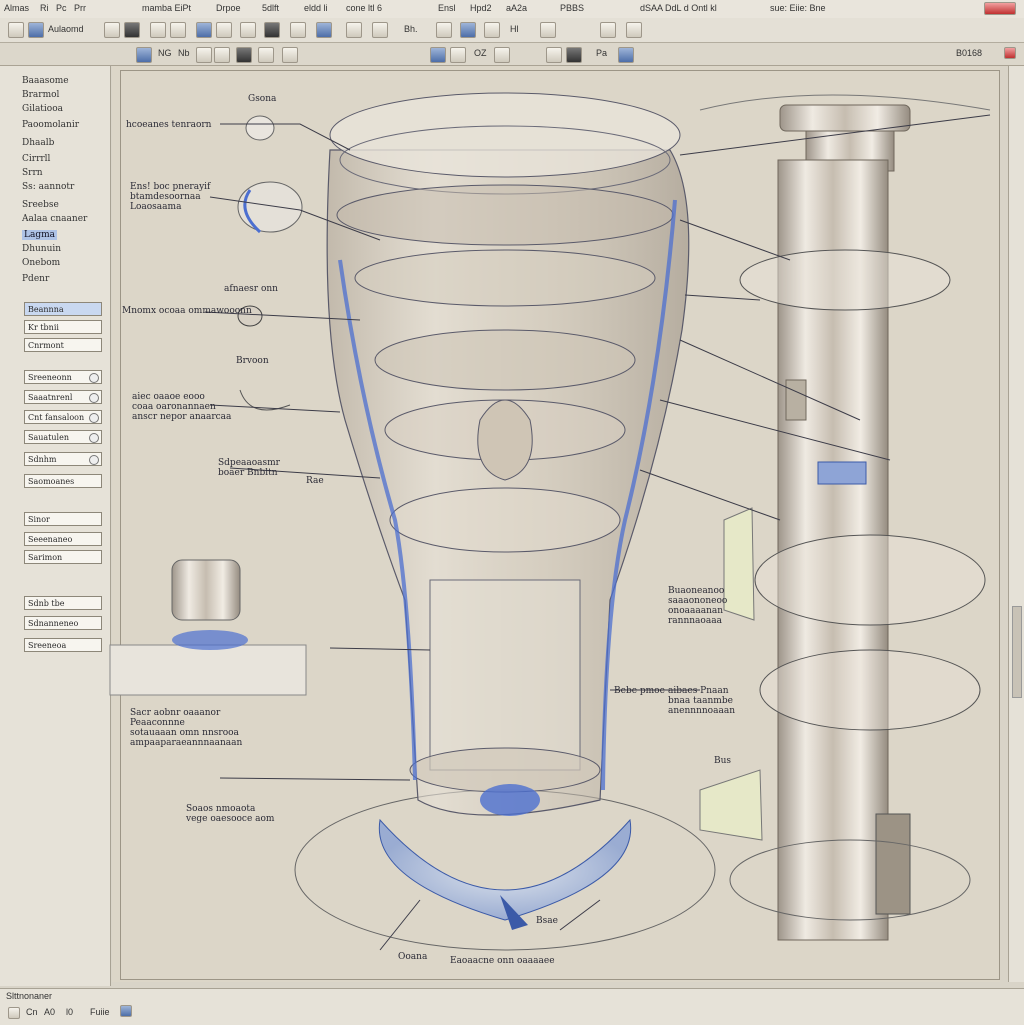 Image resolution: width=1024 pixels, height=1025 pixels. What do you see at coordinates (32, 1012) in the screenshot?
I see `status-text: Cn` at bounding box center [32, 1012].